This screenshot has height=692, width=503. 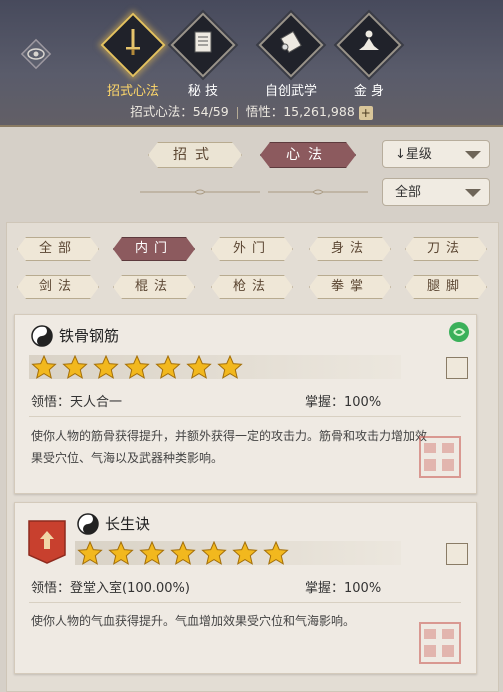 I want to click on skill-count: 招式心法：54/59, so click(x=179, y=111).